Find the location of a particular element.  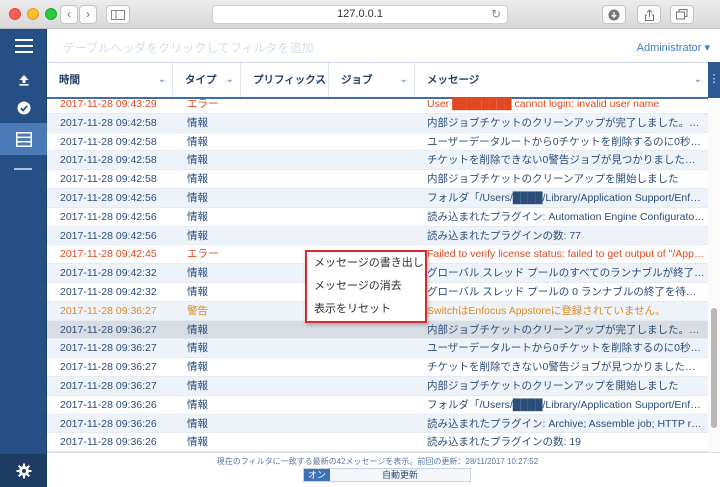

share-button is located at coordinates (649, 14).